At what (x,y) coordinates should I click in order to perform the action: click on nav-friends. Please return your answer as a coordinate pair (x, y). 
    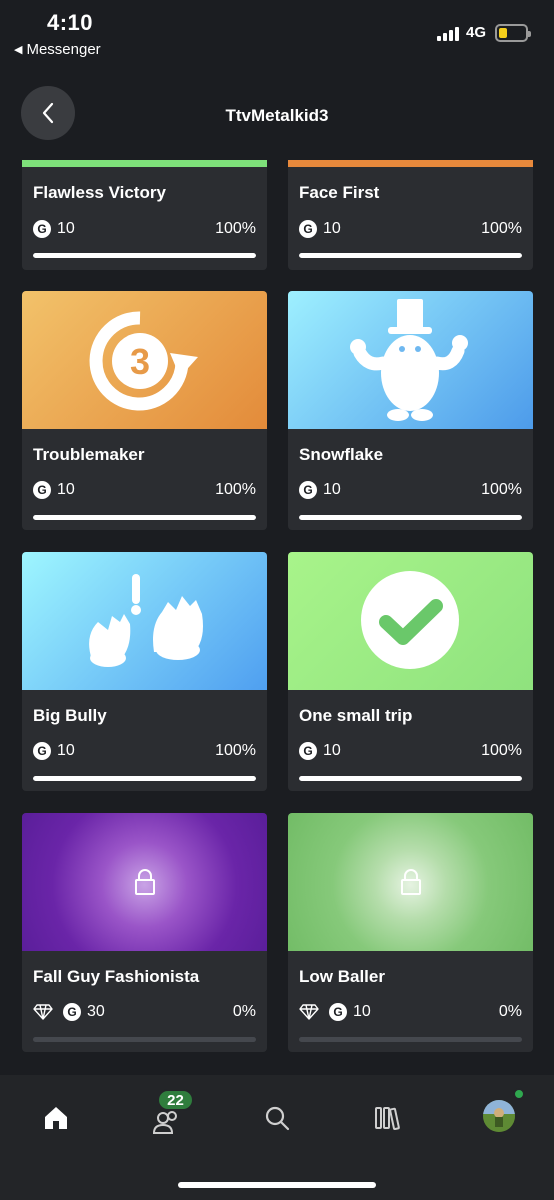
    Looking at the image, I should click on (166, 1122).